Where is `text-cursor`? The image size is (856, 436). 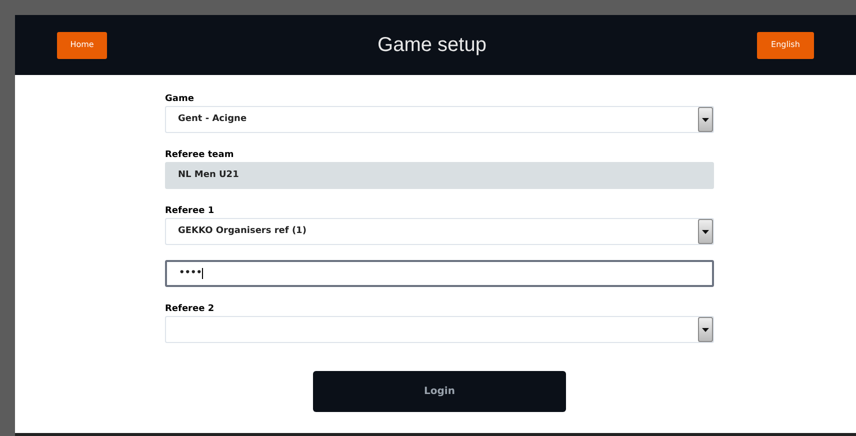
text-cursor is located at coordinates (203, 273).